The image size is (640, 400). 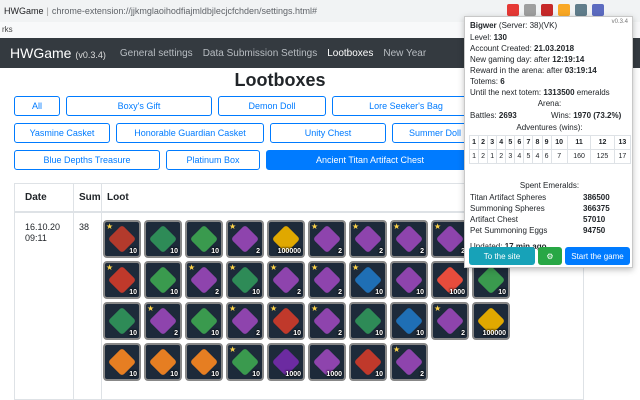 What do you see at coordinates (404, 53) in the screenshot?
I see `nav-new-year: New Year` at bounding box center [404, 53].